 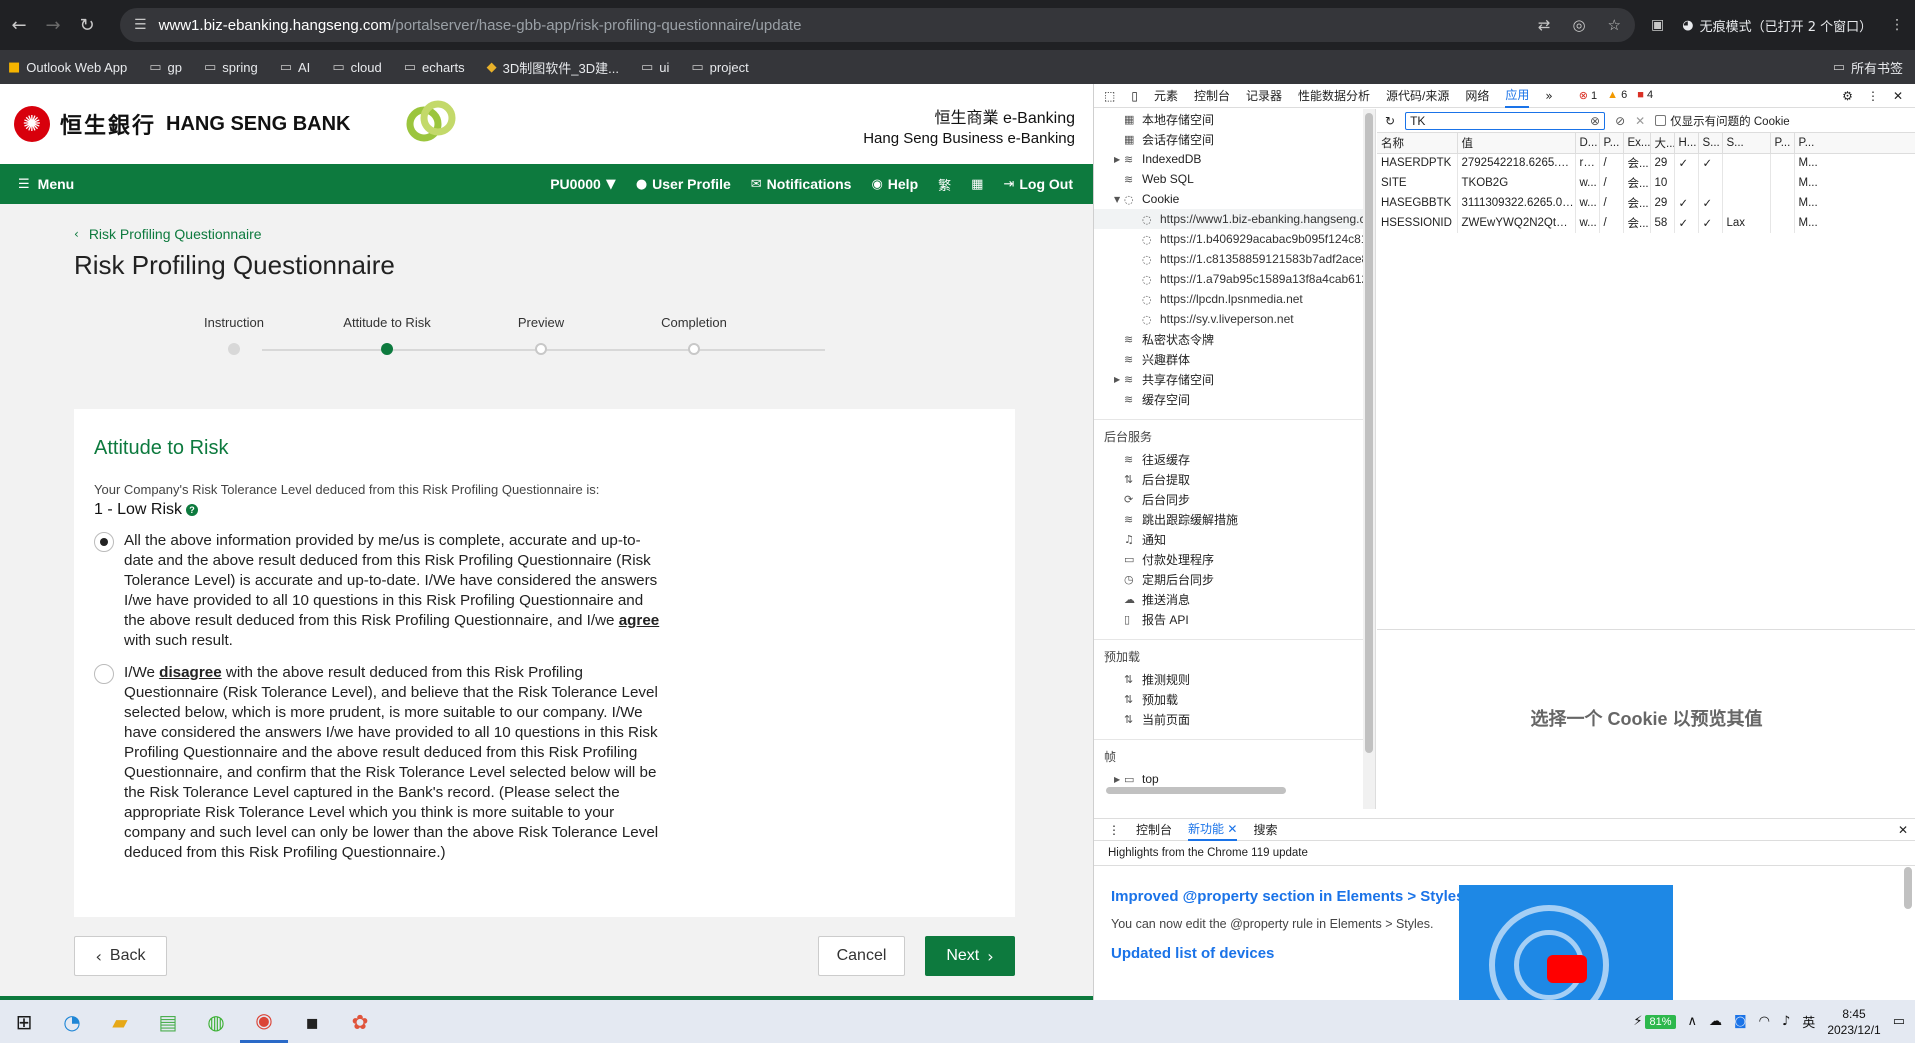 What do you see at coordinates (1897, 25) in the screenshot?
I see `more-menu-icon: ⋮` at bounding box center [1897, 25].